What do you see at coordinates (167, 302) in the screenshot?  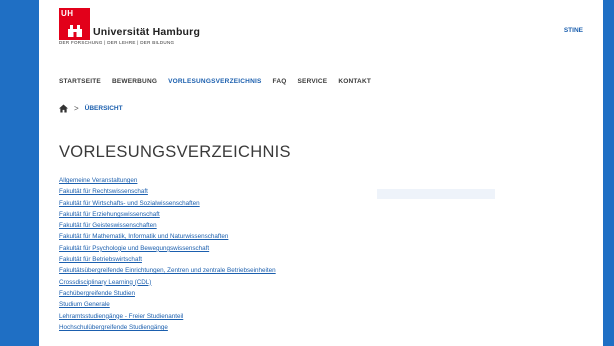 I see `list-item: Studium Generale` at bounding box center [167, 302].